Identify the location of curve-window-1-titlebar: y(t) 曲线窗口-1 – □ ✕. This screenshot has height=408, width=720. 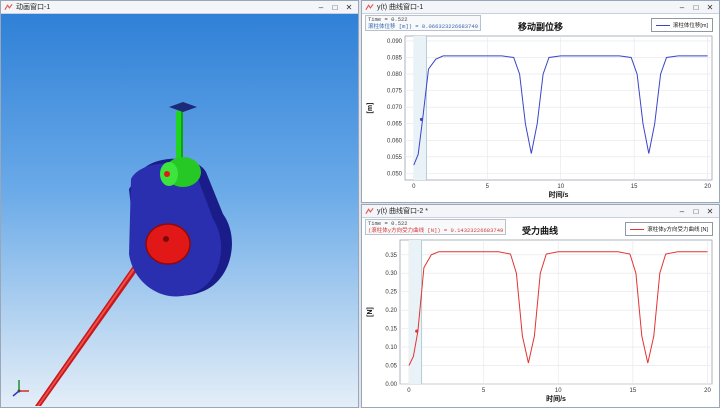
(540, 7).